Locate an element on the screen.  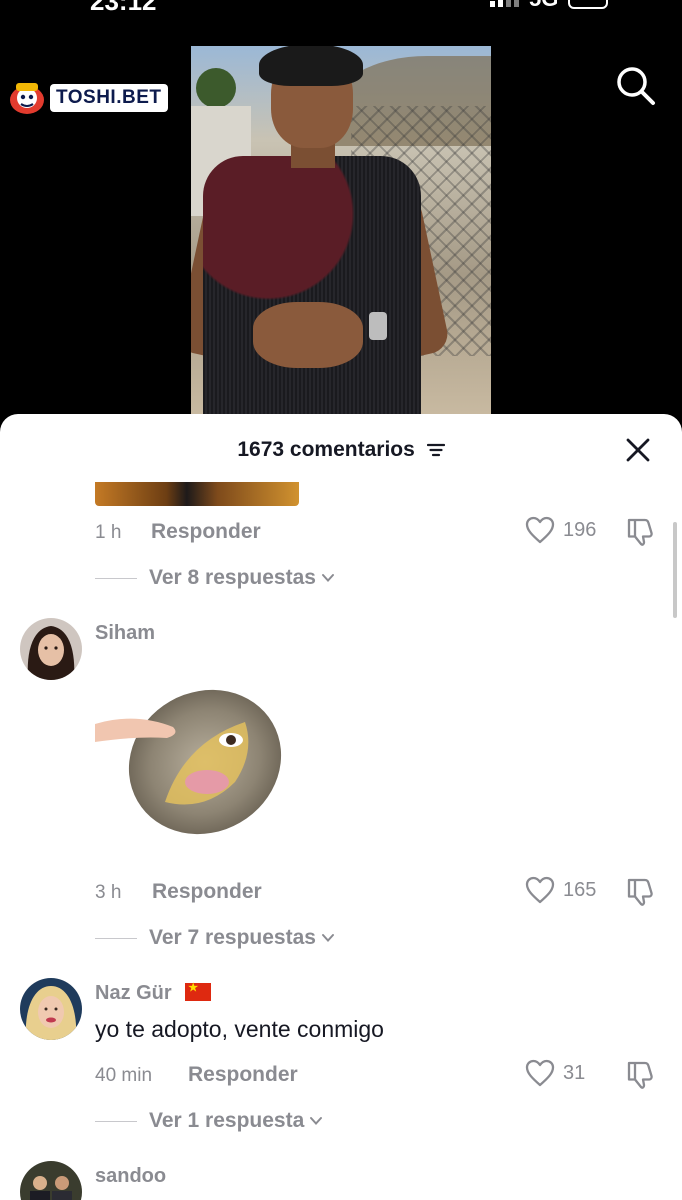
network-label: 5G is located at coordinates (543, 6).